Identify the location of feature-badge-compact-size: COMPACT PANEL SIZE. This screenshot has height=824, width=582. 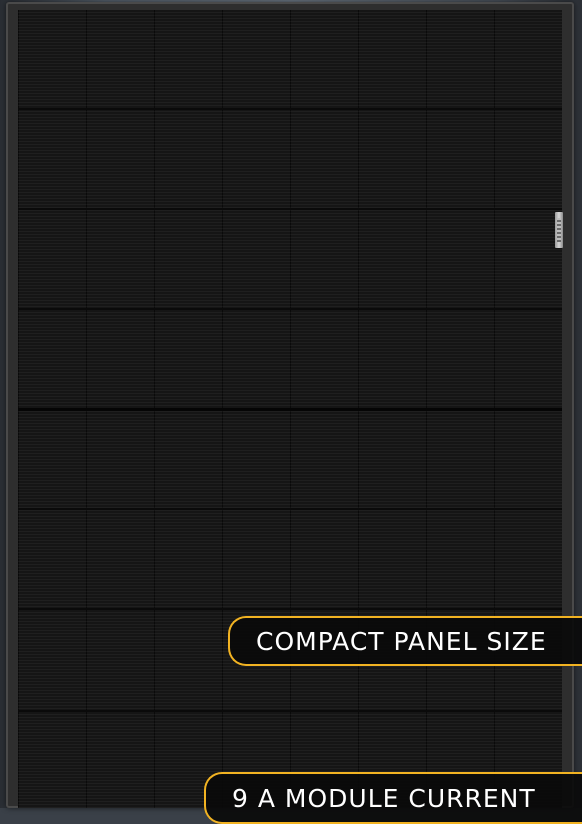
(405, 641).